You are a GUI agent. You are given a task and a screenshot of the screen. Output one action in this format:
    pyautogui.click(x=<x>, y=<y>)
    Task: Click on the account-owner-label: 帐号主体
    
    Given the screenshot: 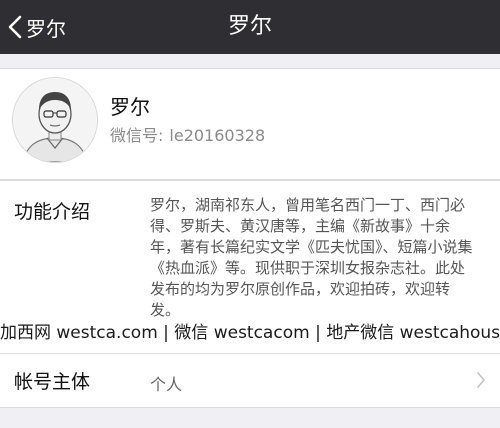 What is the action you would take?
    pyautogui.click(x=52, y=382)
    